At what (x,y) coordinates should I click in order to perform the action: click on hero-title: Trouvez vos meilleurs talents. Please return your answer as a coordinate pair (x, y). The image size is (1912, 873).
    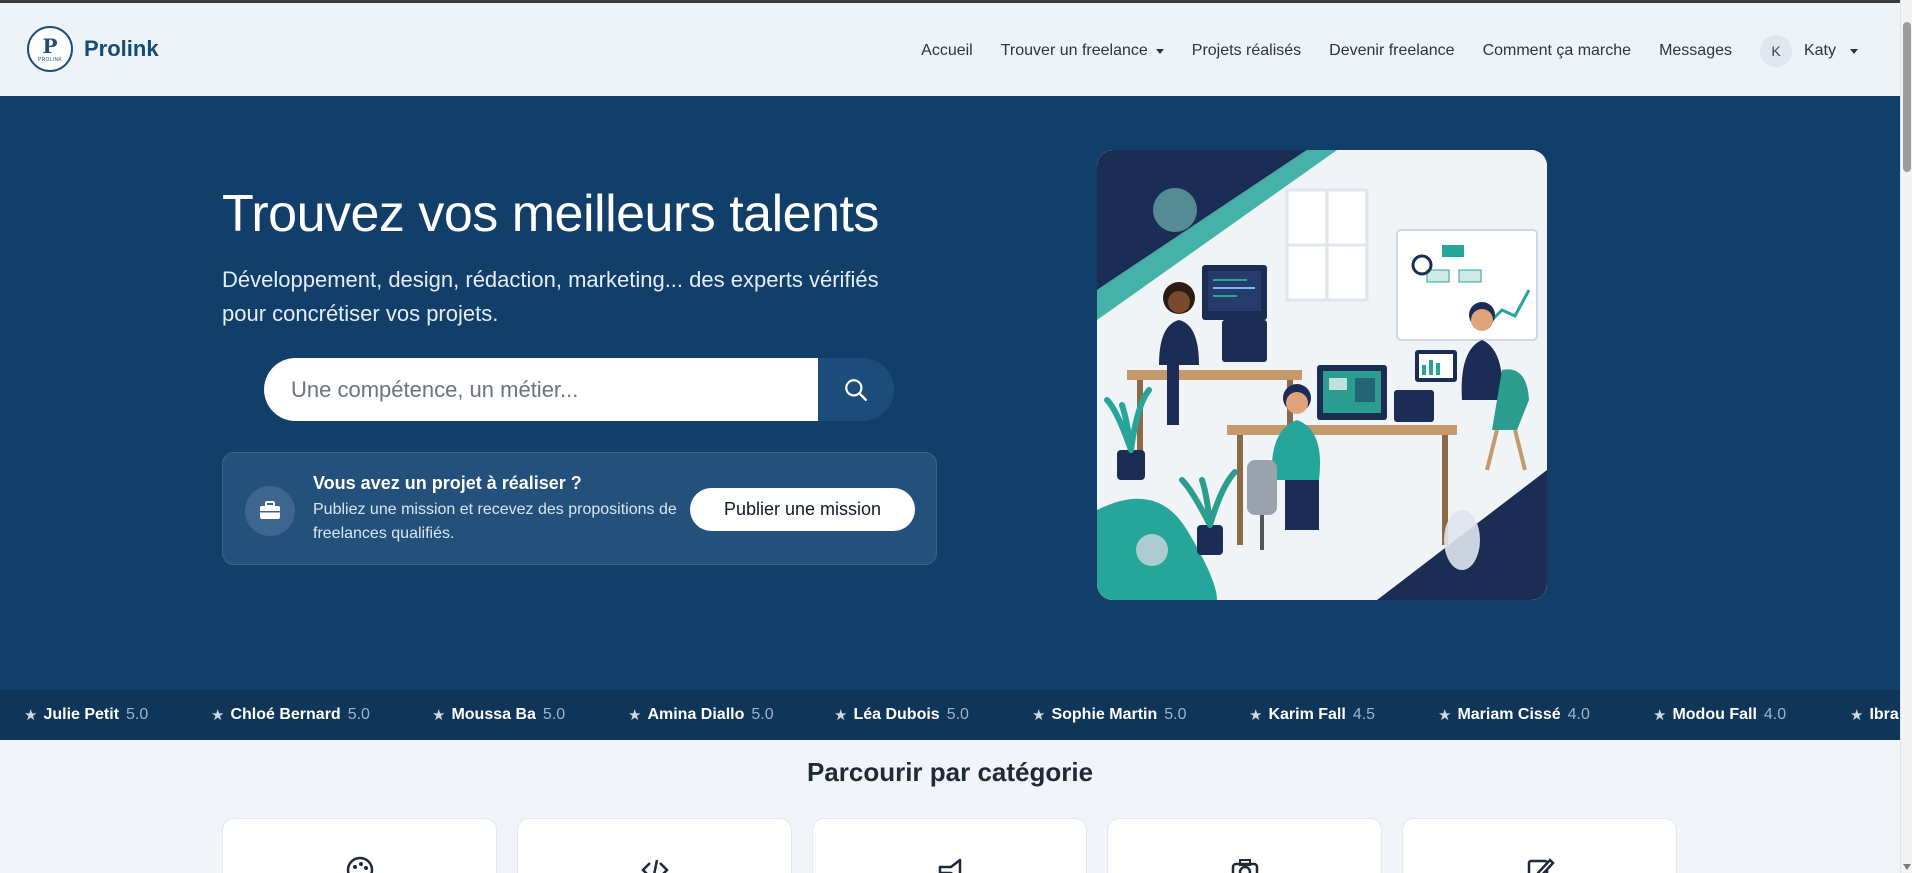
    Looking at the image, I should click on (550, 214).